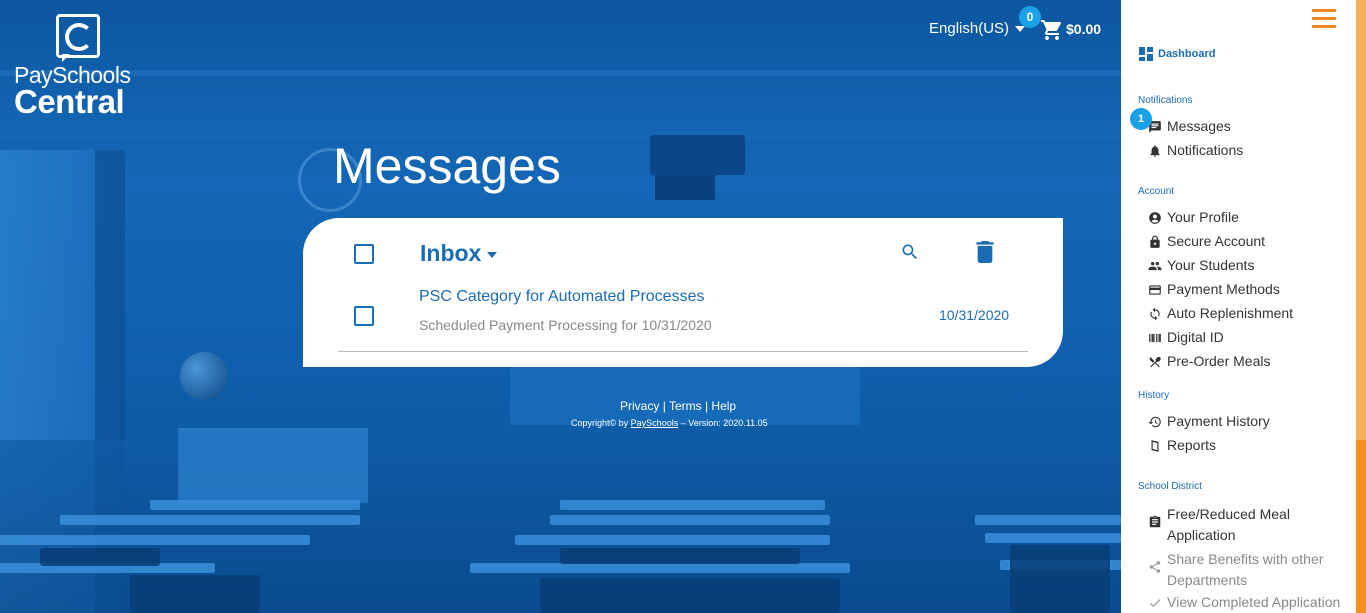 This screenshot has width=1366, height=613. I want to click on sidebar-item-digital-id: Digital ID, so click(1186, 337).